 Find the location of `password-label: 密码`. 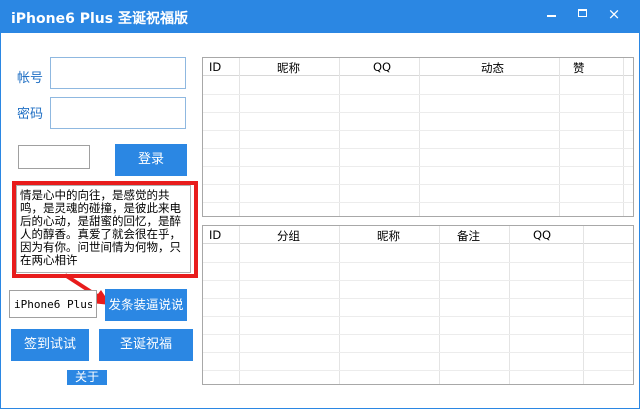

password-label: 密码 is located at coordinates (30, 114).